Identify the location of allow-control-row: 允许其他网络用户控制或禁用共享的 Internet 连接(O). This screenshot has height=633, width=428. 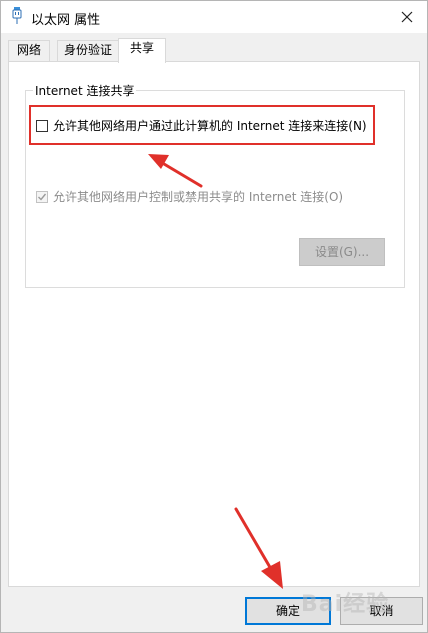
(189, 196).